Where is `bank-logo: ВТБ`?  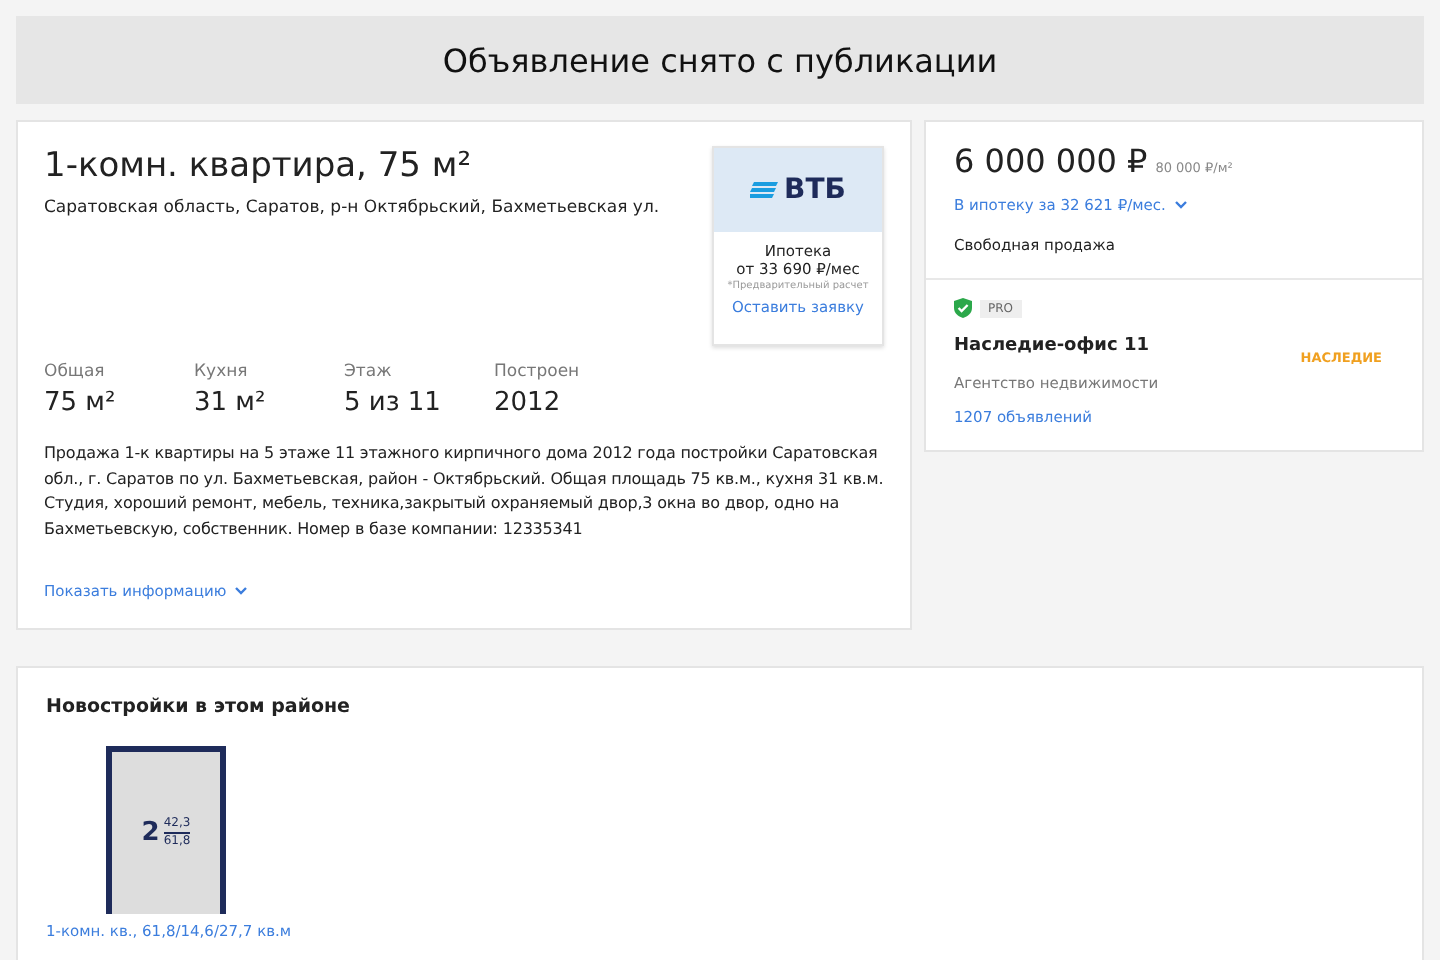
bank-logo: ВТБ is located at coordinates (815, 190).